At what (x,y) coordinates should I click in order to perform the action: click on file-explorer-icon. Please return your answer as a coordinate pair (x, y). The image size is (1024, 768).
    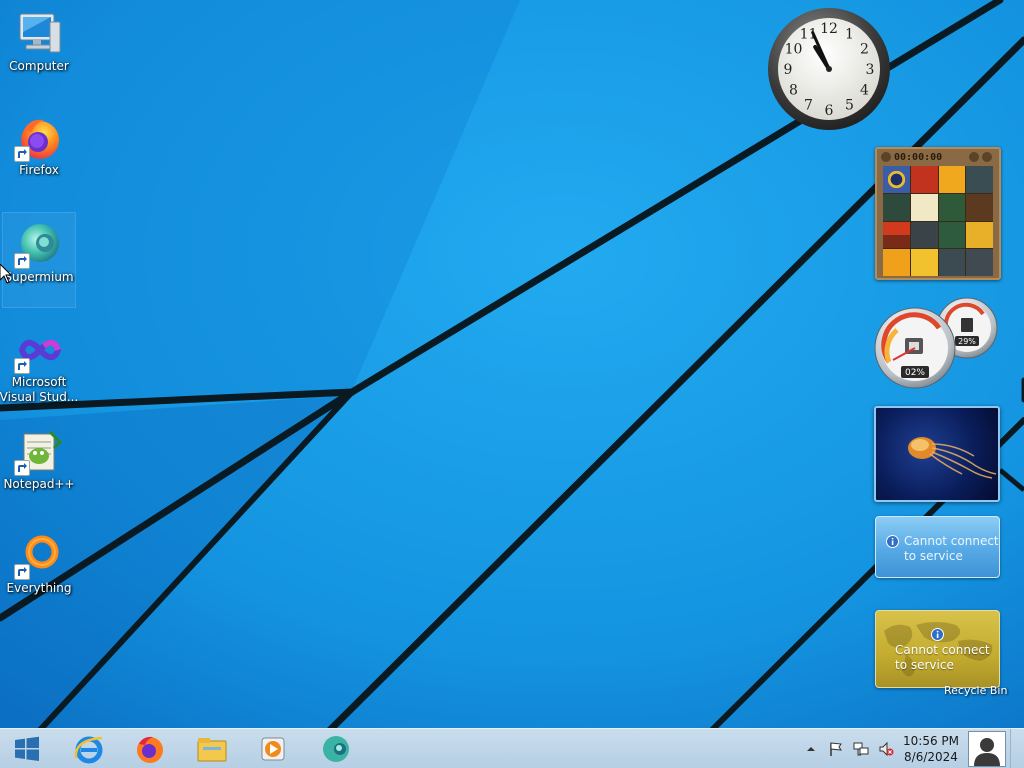
    Looking at the image, I should click on (212, 750).